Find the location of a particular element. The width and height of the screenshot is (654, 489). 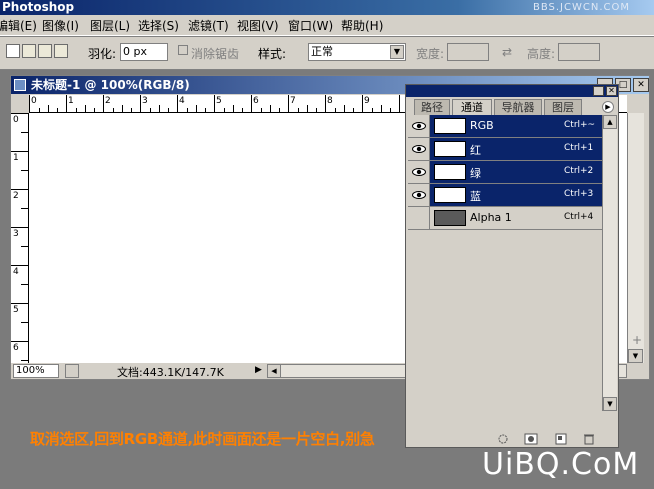

channel-row-rgb: RGB Ctrl+~ is located at coordinates (505, 126).